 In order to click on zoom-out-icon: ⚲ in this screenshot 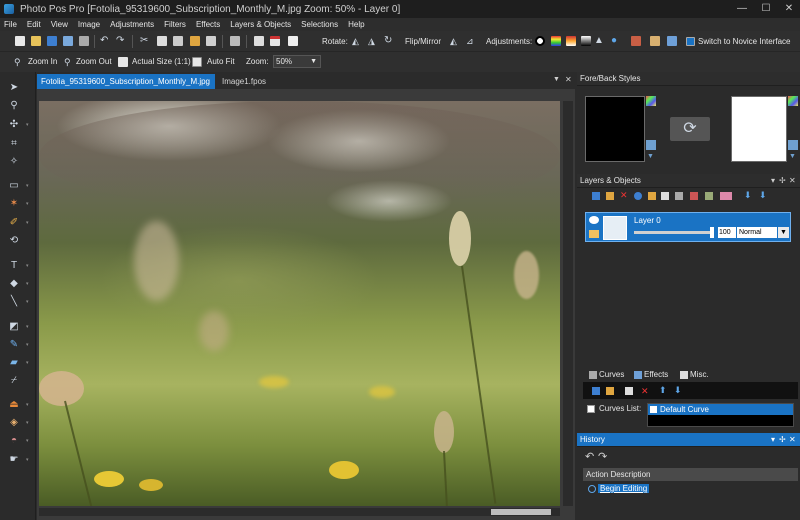, I will do `click(69, 62)`.